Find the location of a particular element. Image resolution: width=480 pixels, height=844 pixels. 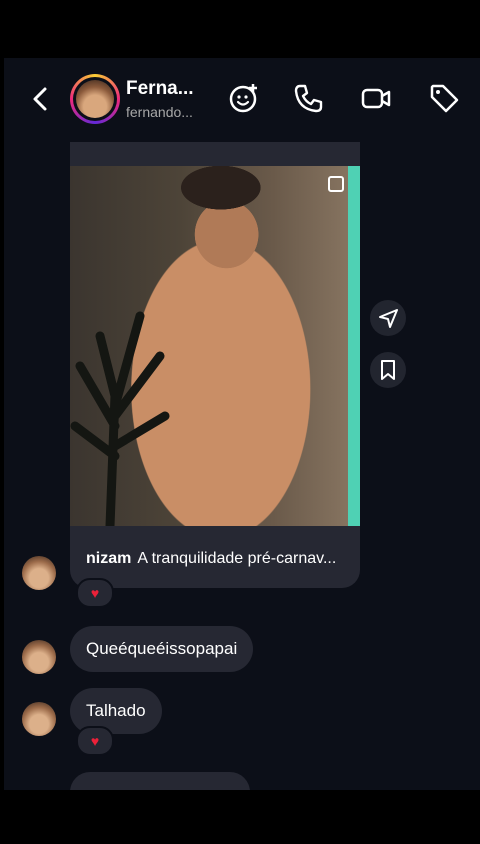

sticker-add-icon is located at coordinates (244, 98).